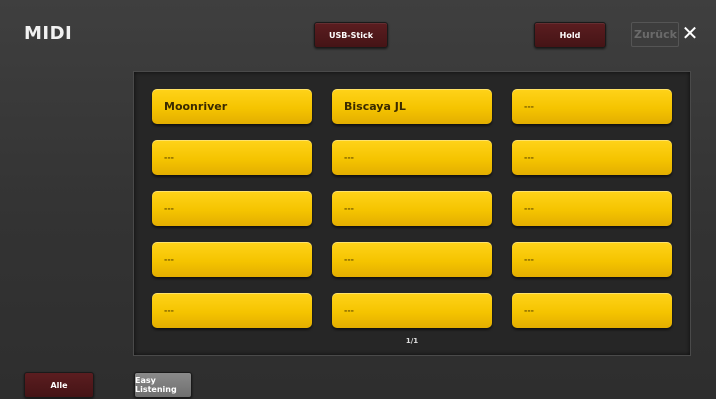 The height and width of the screenshot is (399, 716). What do you see at coordinates (570, 35) in the screenshot?
I see `hold-button: Hold` at bounding box center [570, 35].